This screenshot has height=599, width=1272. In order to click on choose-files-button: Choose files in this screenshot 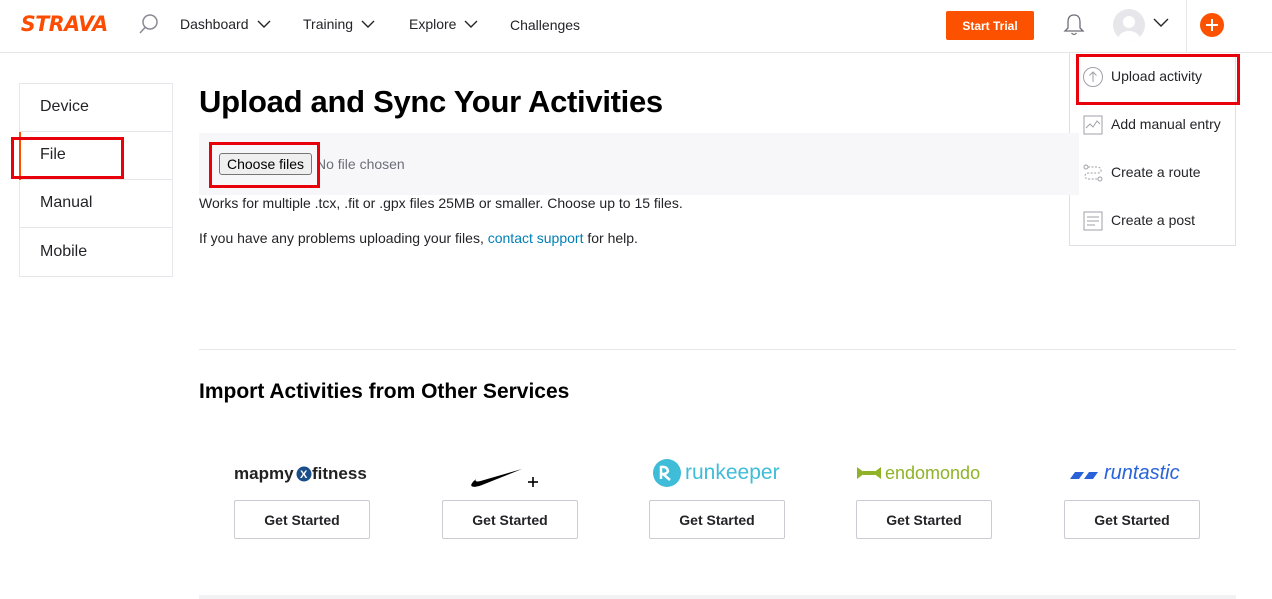, I will do `click(265, 164)`.